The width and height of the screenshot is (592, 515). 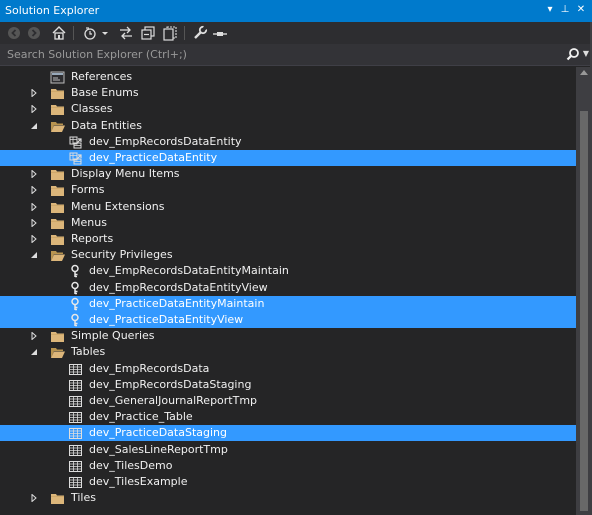 What do you see at coordinates (584, 72) in the screenshot?
I see `scroll-up-arrow` at bounding box center [584, 72].